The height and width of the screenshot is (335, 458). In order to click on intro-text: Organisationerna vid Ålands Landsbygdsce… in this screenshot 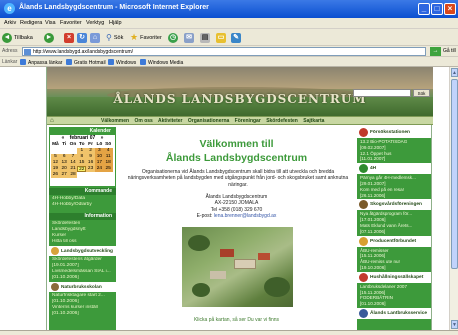, I will do `click(238, 178)`.